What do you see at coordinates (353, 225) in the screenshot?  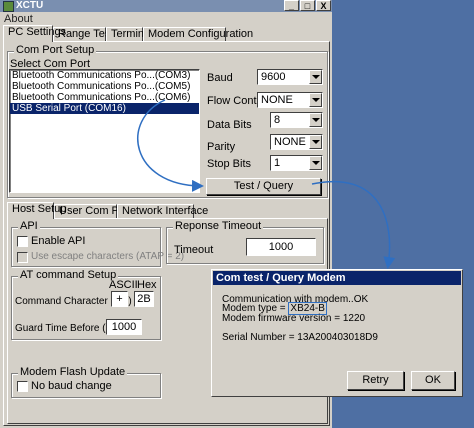 I see `arrow-to-dialog` at bounding box center [353, 225].